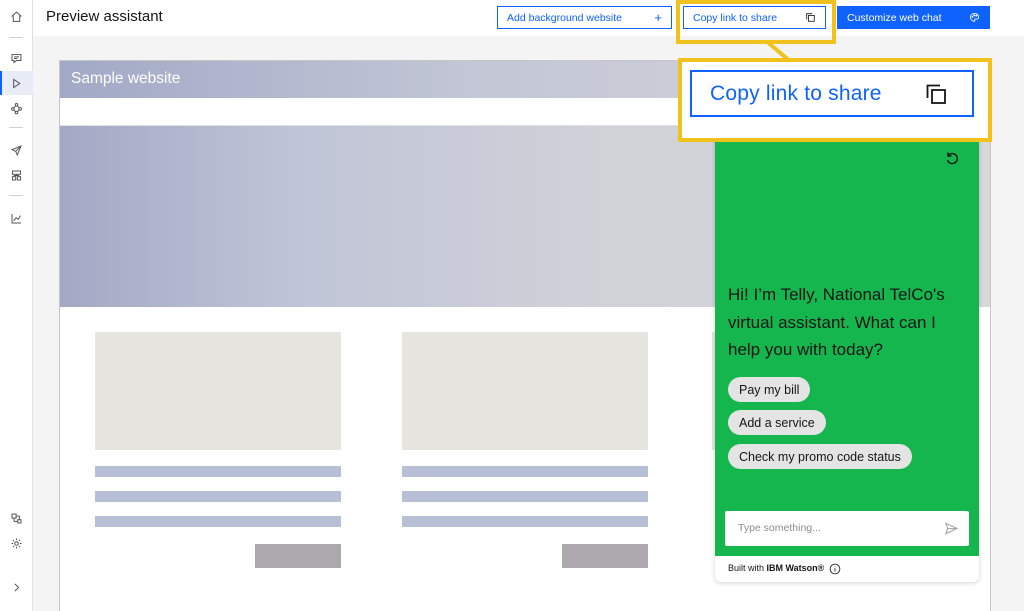  What do you see at coordinates (16, 518) in the screenshot?
I see `integrations-icon` at bounding box center [16, 518].